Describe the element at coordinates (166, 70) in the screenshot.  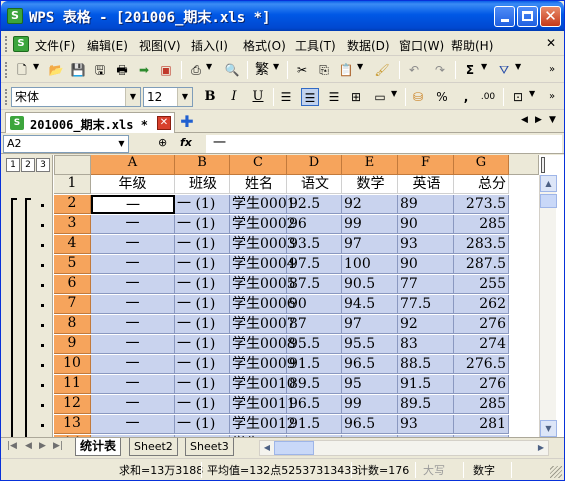
I see `export-pdf-icon: ▣` at that location.